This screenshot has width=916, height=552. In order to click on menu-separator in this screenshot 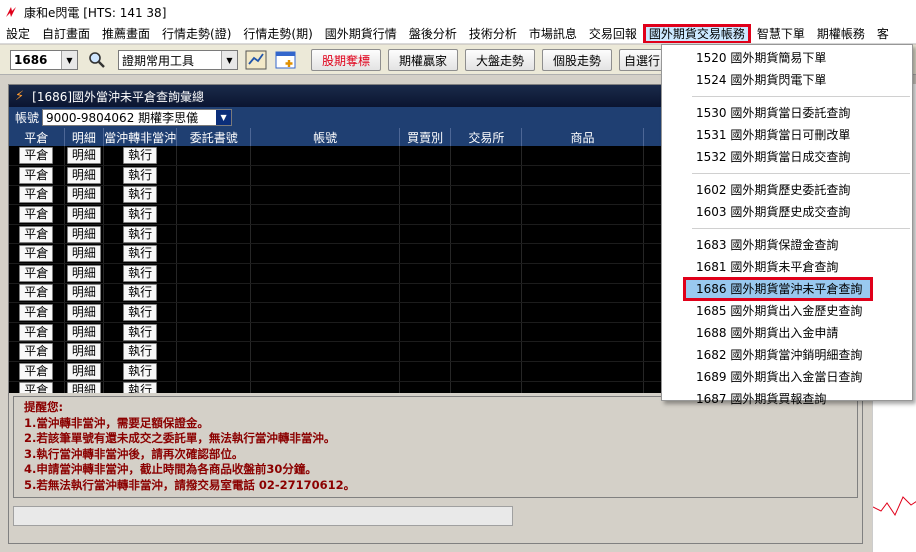, I will do `click(801, 173)`.